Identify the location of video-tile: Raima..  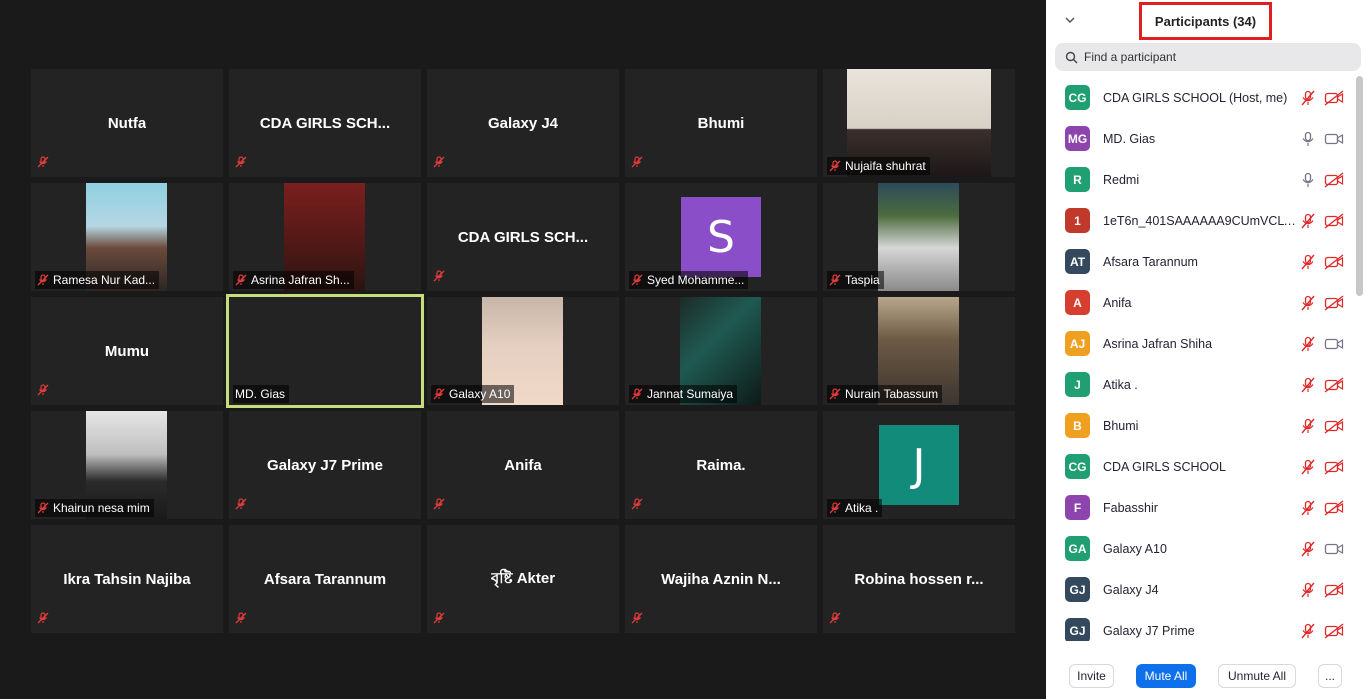
(721, 465).